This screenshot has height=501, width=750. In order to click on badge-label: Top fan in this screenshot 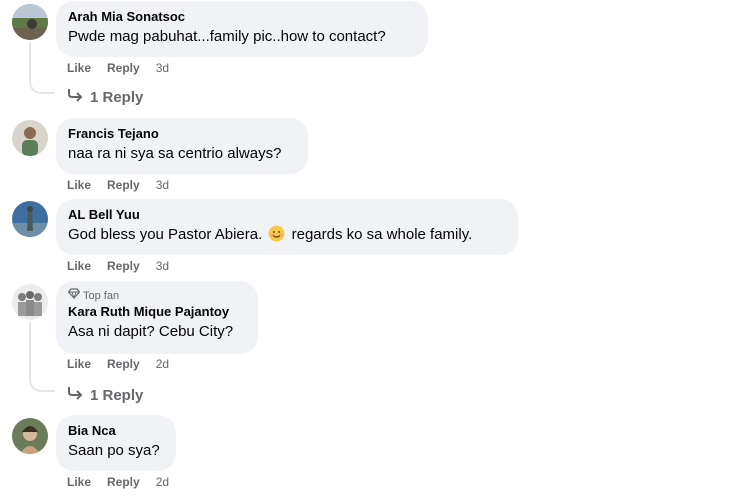, I will do `click(101, 295)`.